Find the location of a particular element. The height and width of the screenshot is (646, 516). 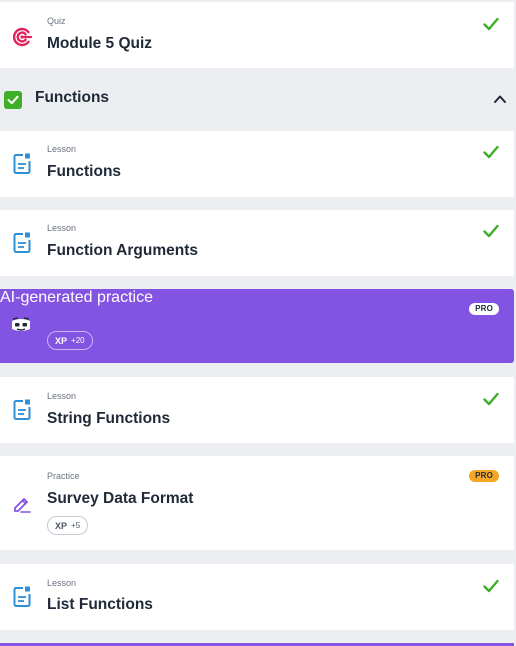

ai-robot-icon is located at coordinates (21, 325).